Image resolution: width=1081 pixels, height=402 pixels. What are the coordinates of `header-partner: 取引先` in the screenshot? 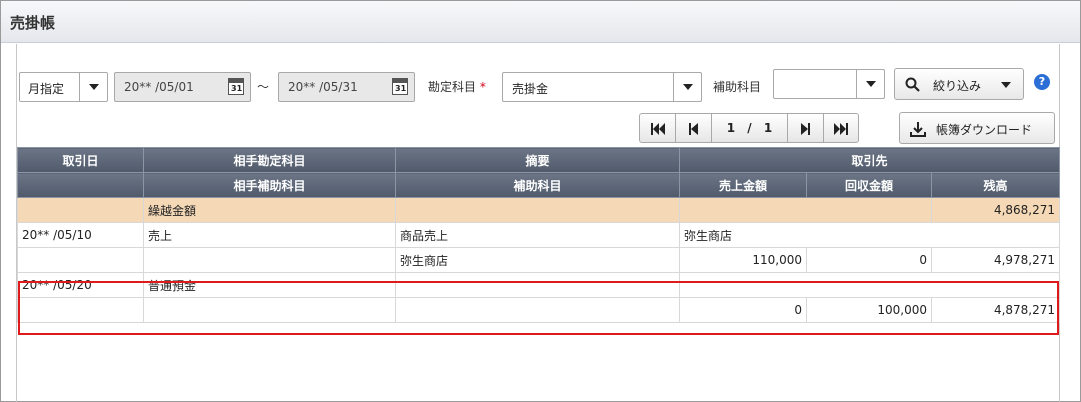 It's located at (869, 160).